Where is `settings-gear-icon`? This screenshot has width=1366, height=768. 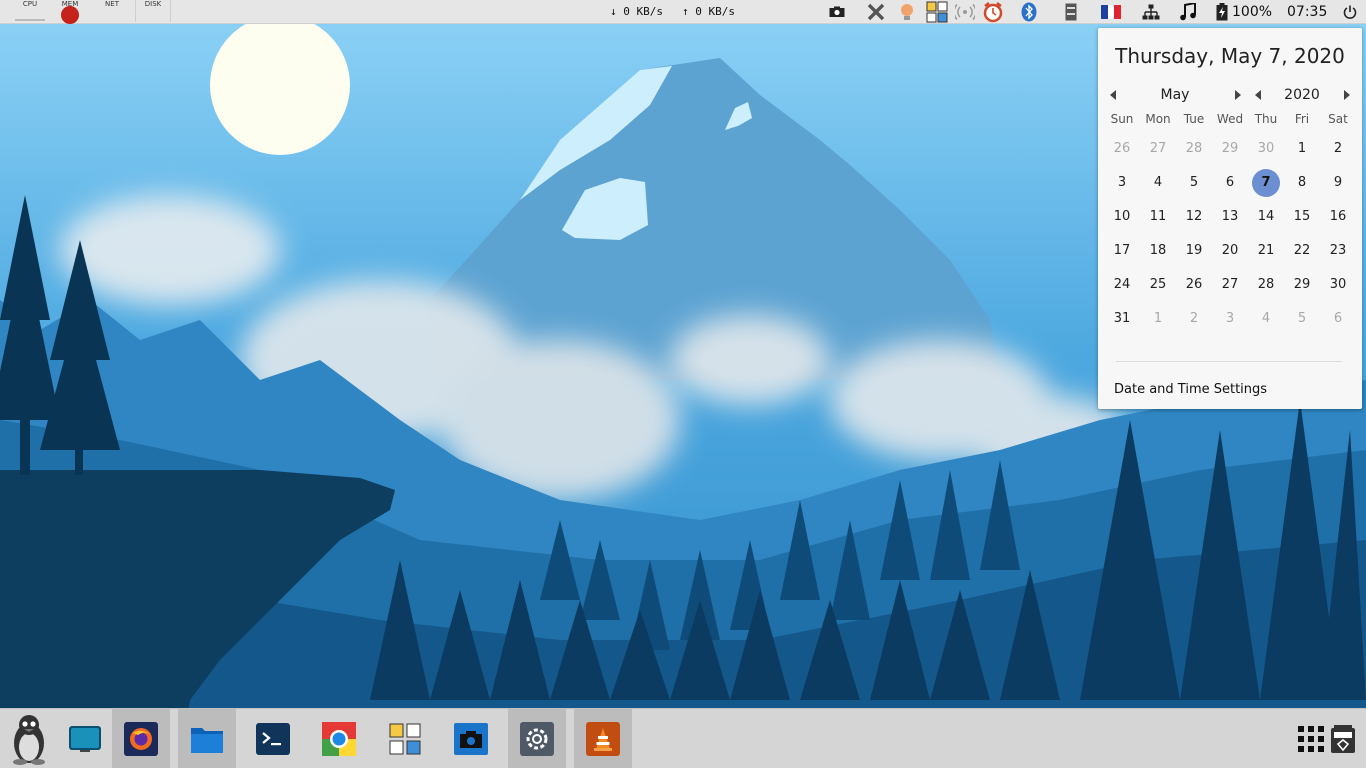
settings-gear-icon is located at coordinates (537, 738).